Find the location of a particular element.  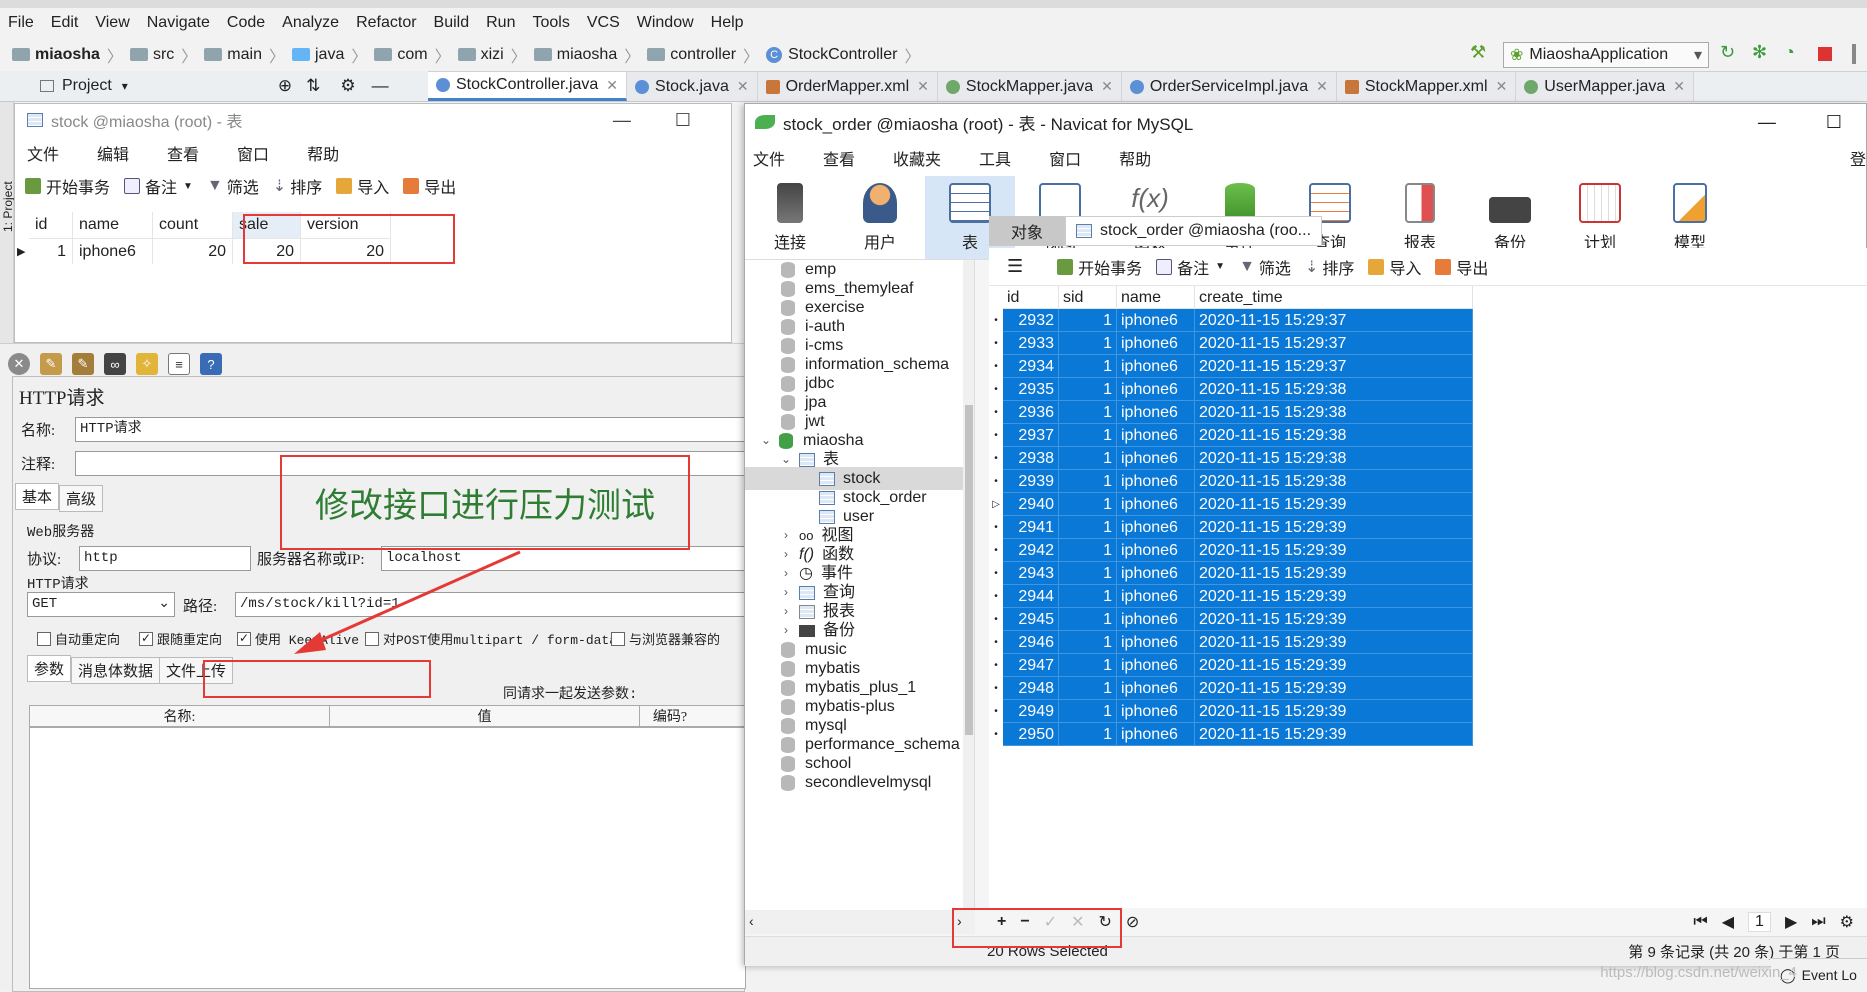

table-row: •29361iphone62020-11-15 15:29:38 is located at coordinates (1231, 412).